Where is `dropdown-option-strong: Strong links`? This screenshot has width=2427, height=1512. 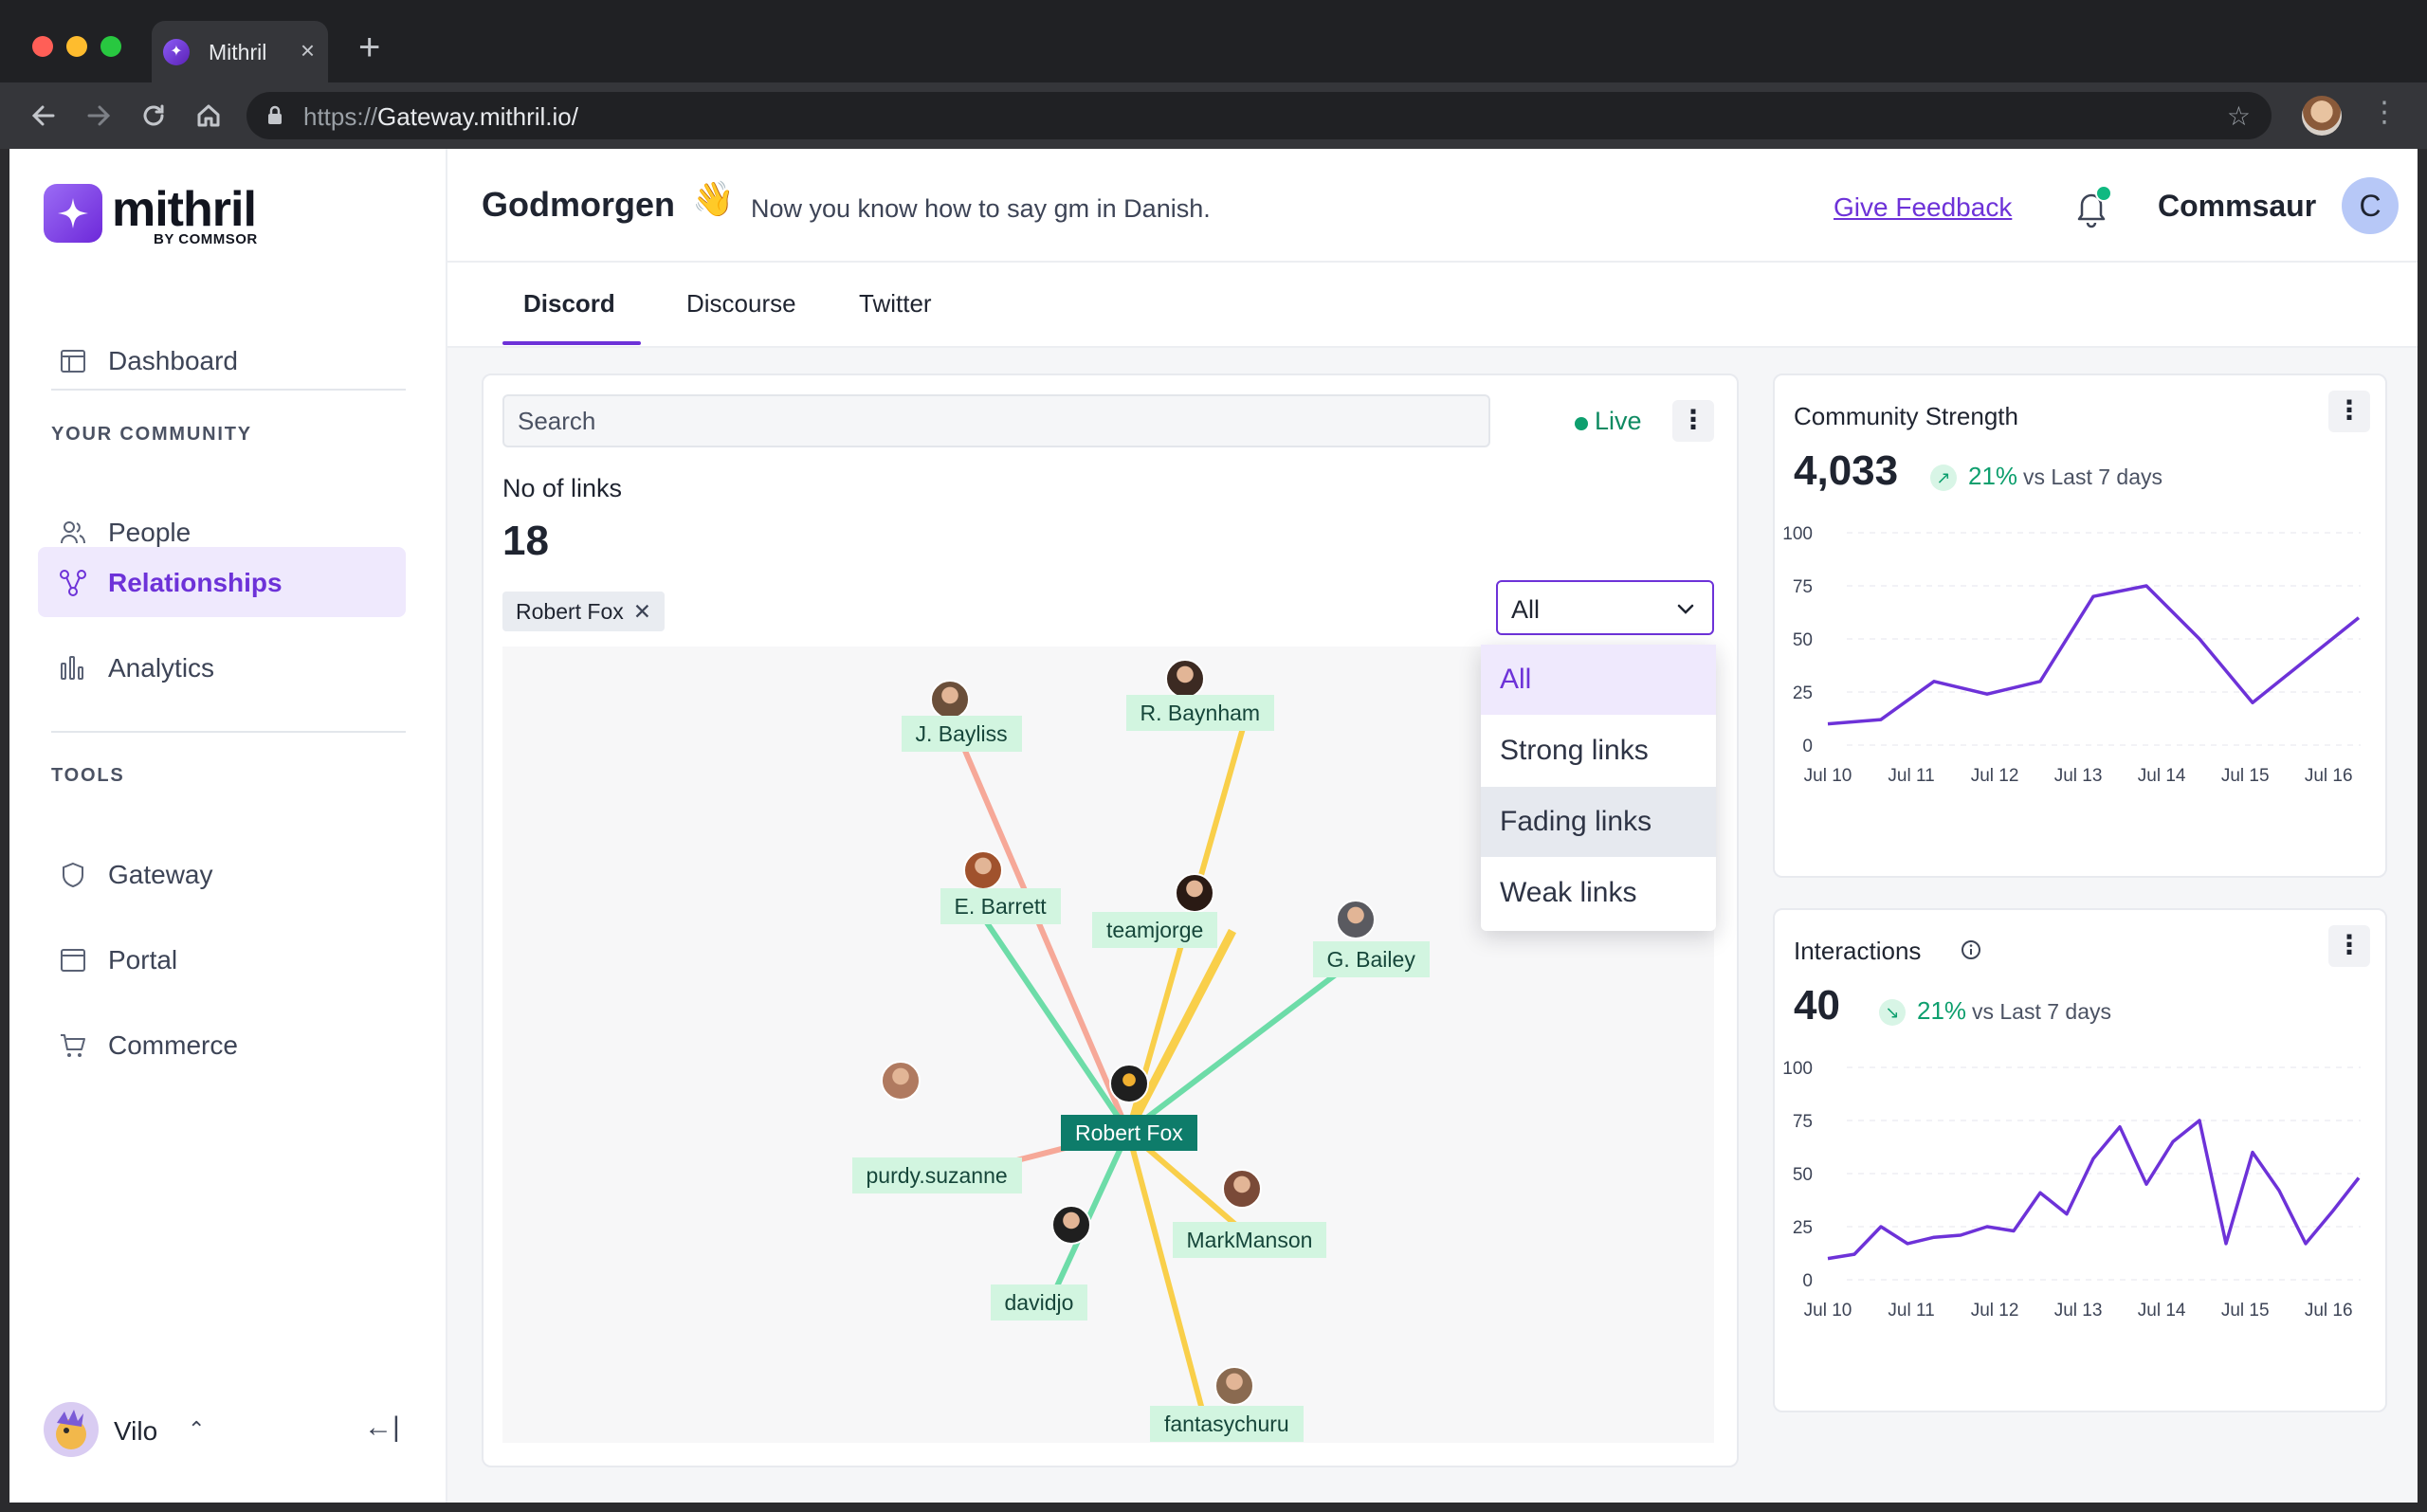 dropdown-option-strong: Strong links is located at coordinates (1598, 751).